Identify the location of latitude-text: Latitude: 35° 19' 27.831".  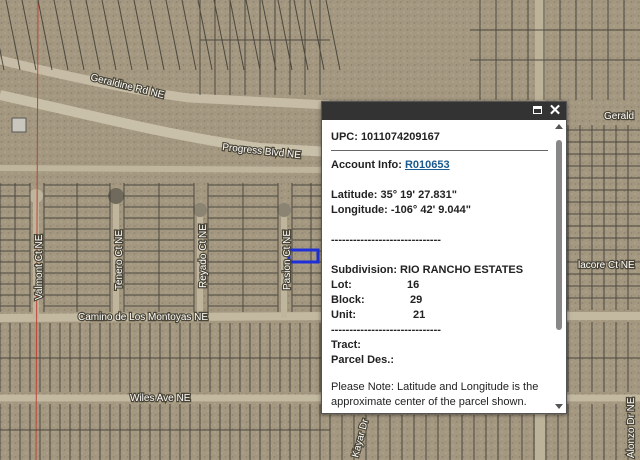
(394, 195).